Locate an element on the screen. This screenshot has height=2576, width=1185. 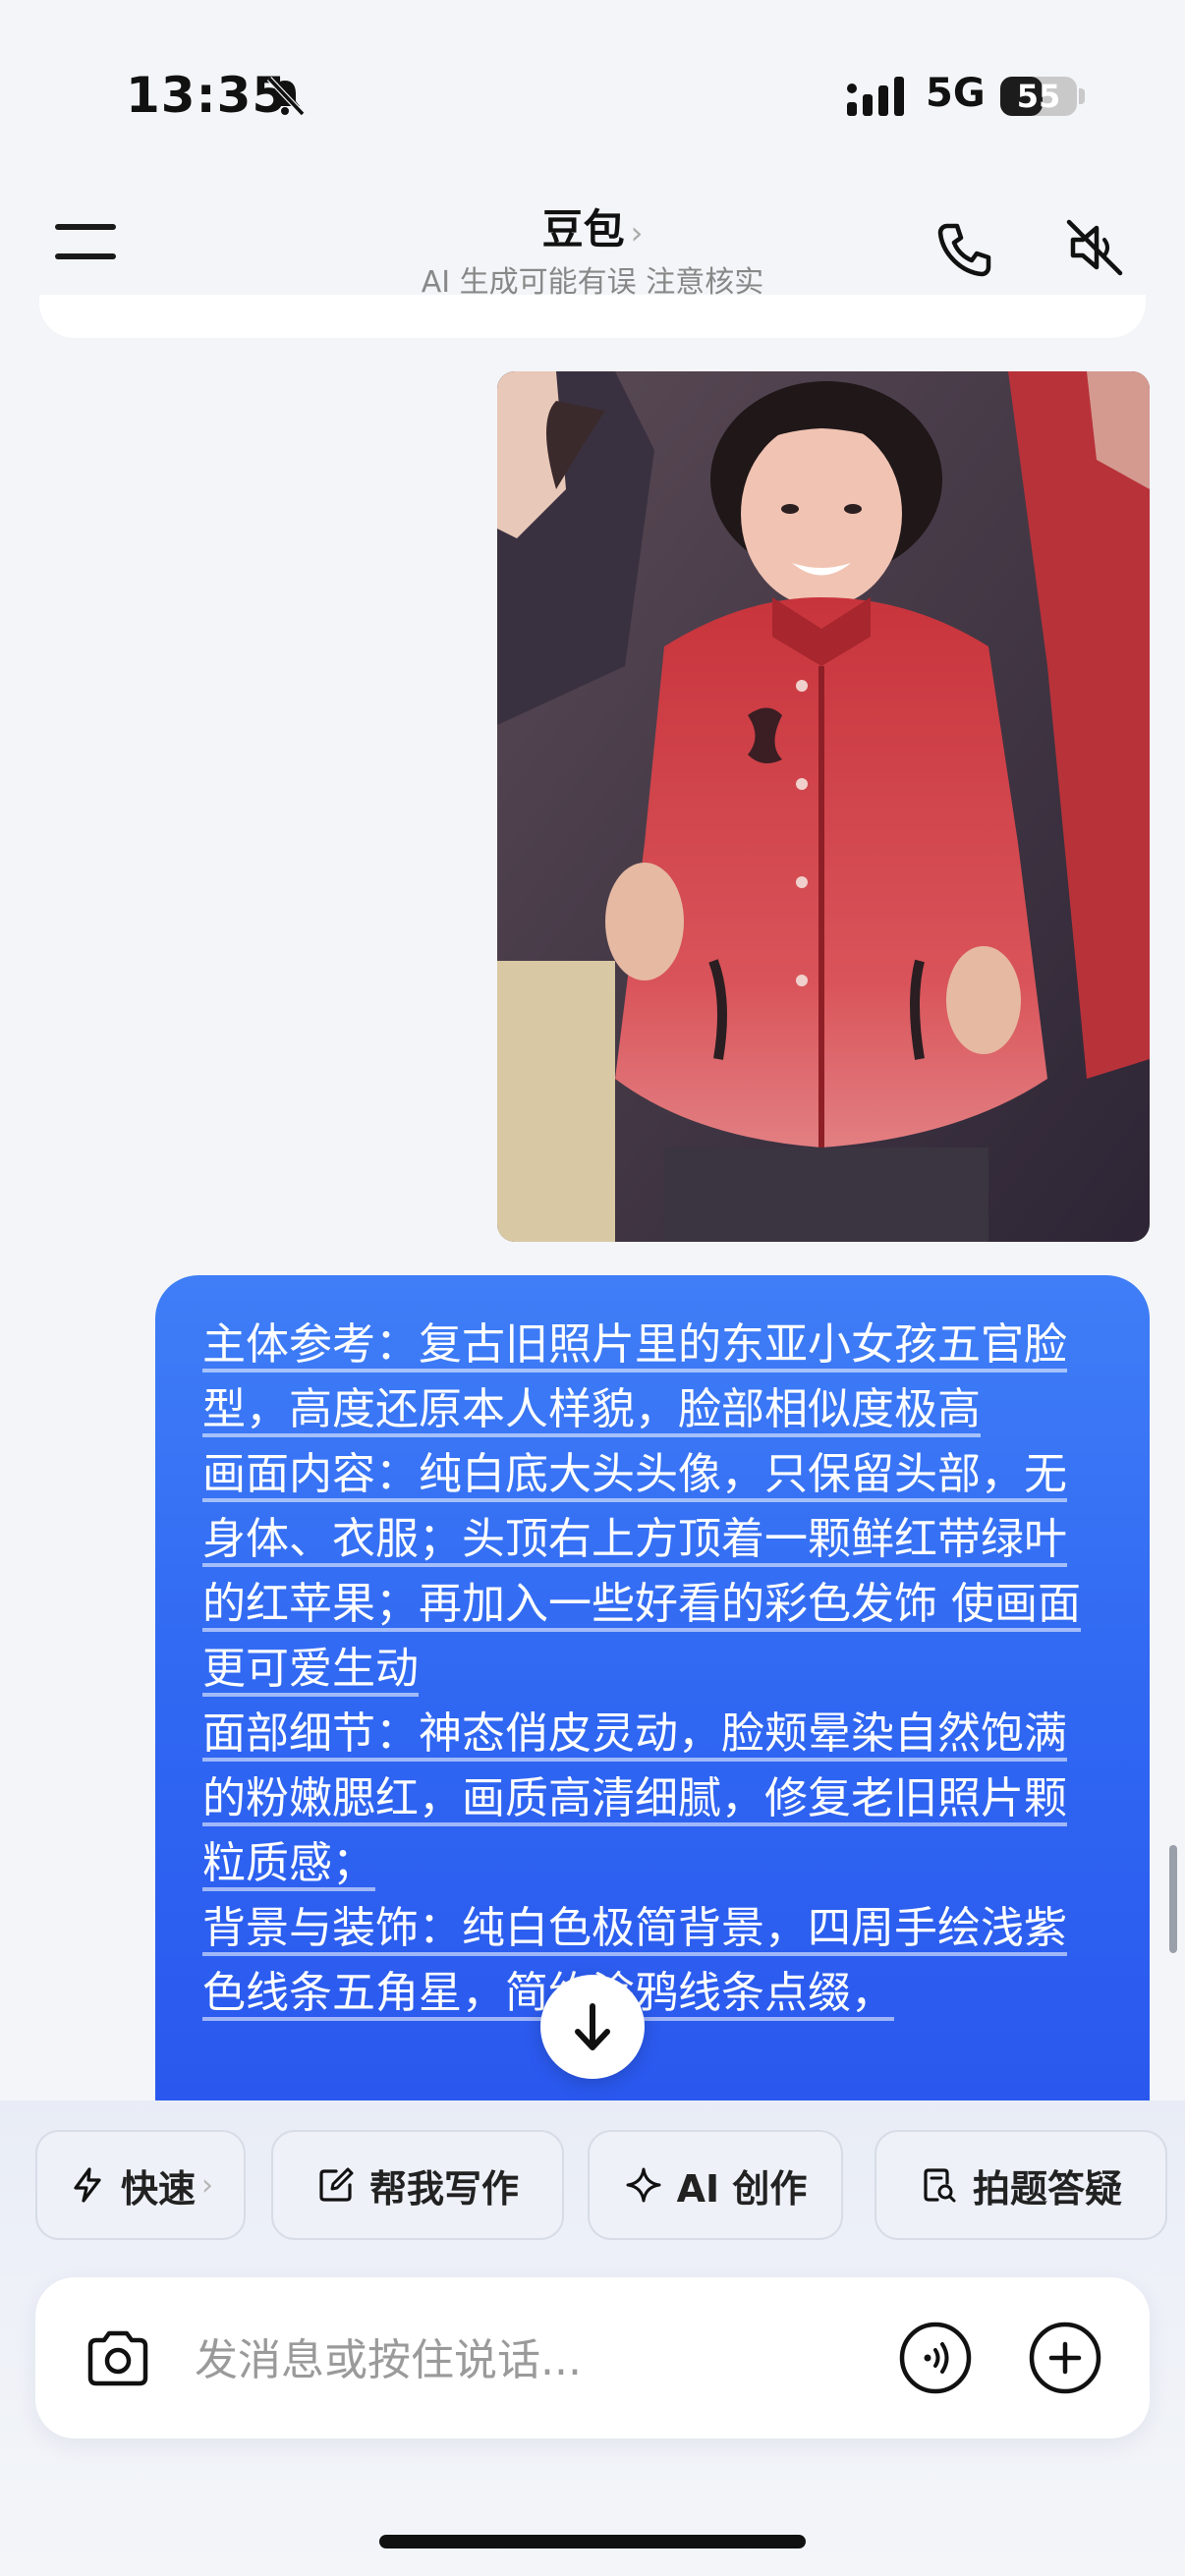
bell-muted-icon is located at coordinates (286, 96).